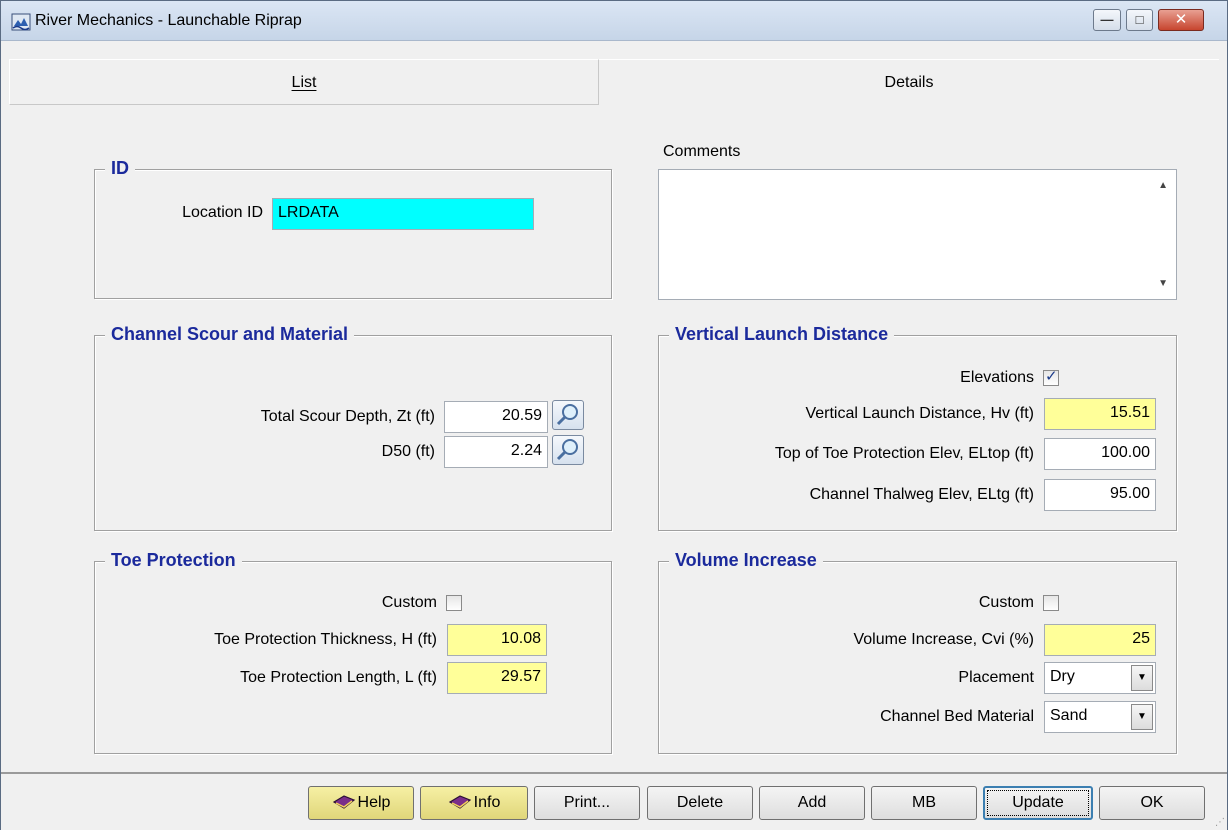 The height and width of the screenshot is (830, 1228). I want to click on d50-lookup-button, so click(568, 450).